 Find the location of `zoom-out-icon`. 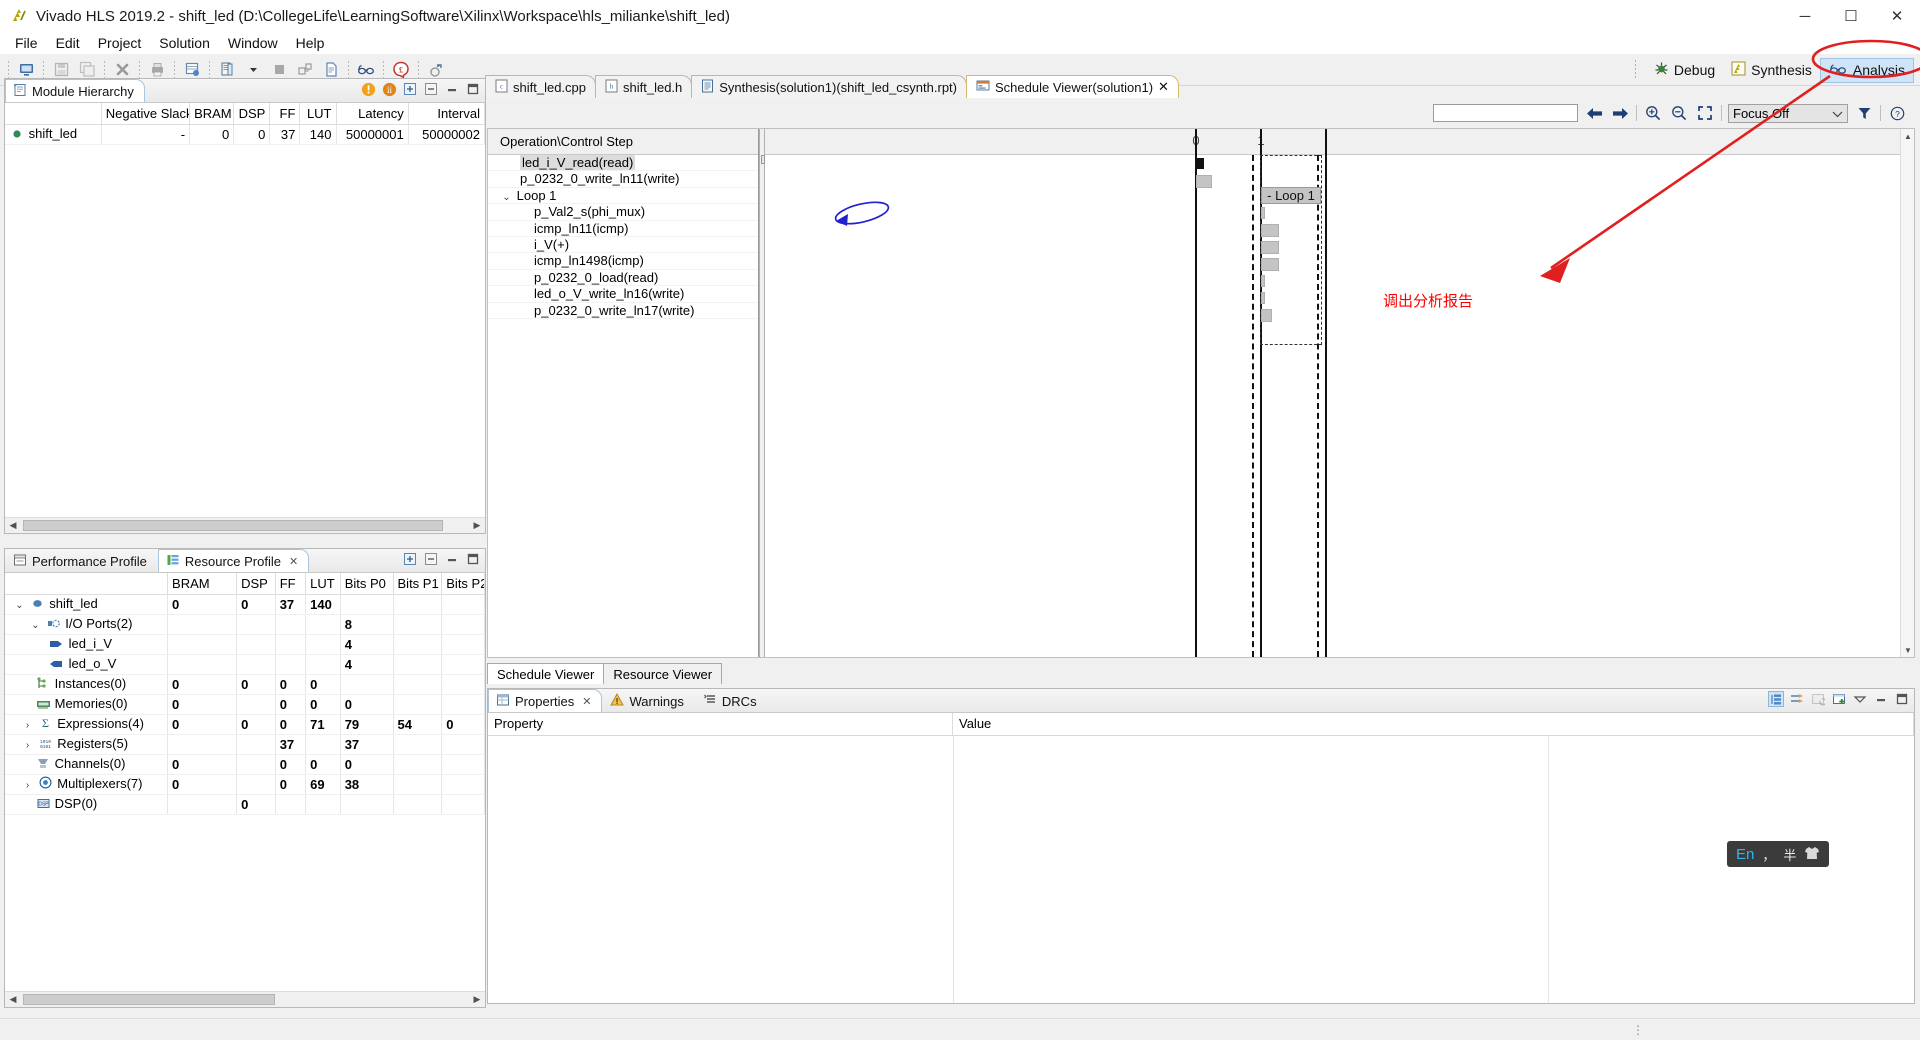

zoom-out-icon is located at coordinates (1679, 113).